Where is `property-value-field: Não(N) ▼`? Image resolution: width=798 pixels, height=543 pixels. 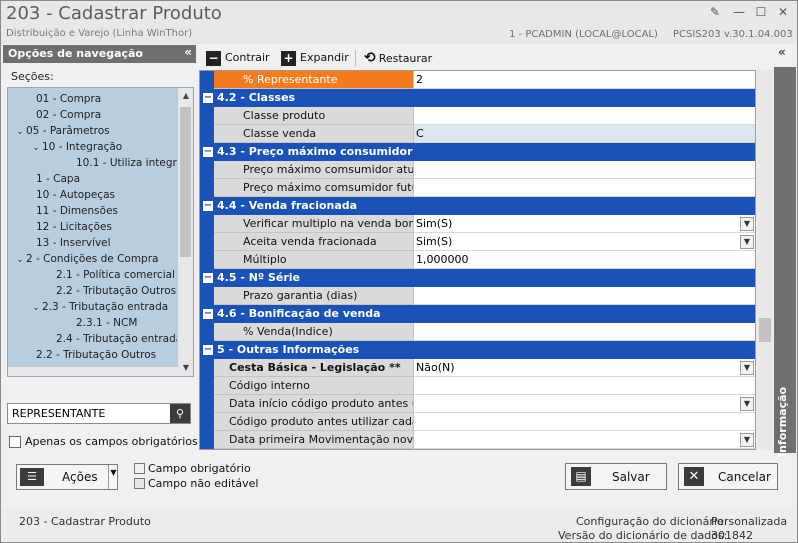
property-value-field: Não(N) ▼ is located at coordinates (584, 368).